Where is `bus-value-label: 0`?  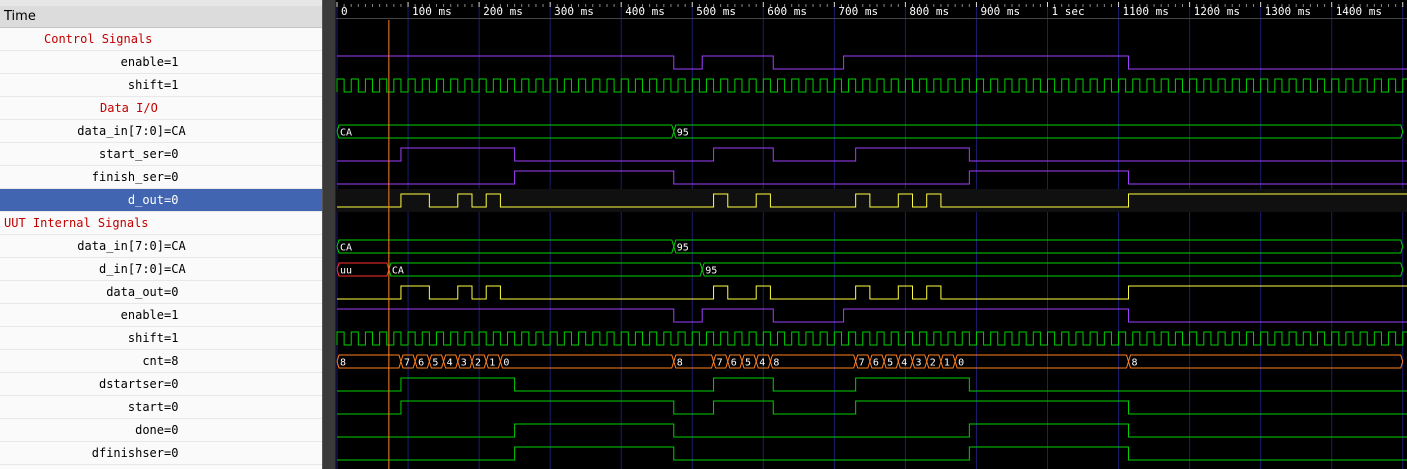 bus-value-label: 0 is located at coordinates (961, 363).